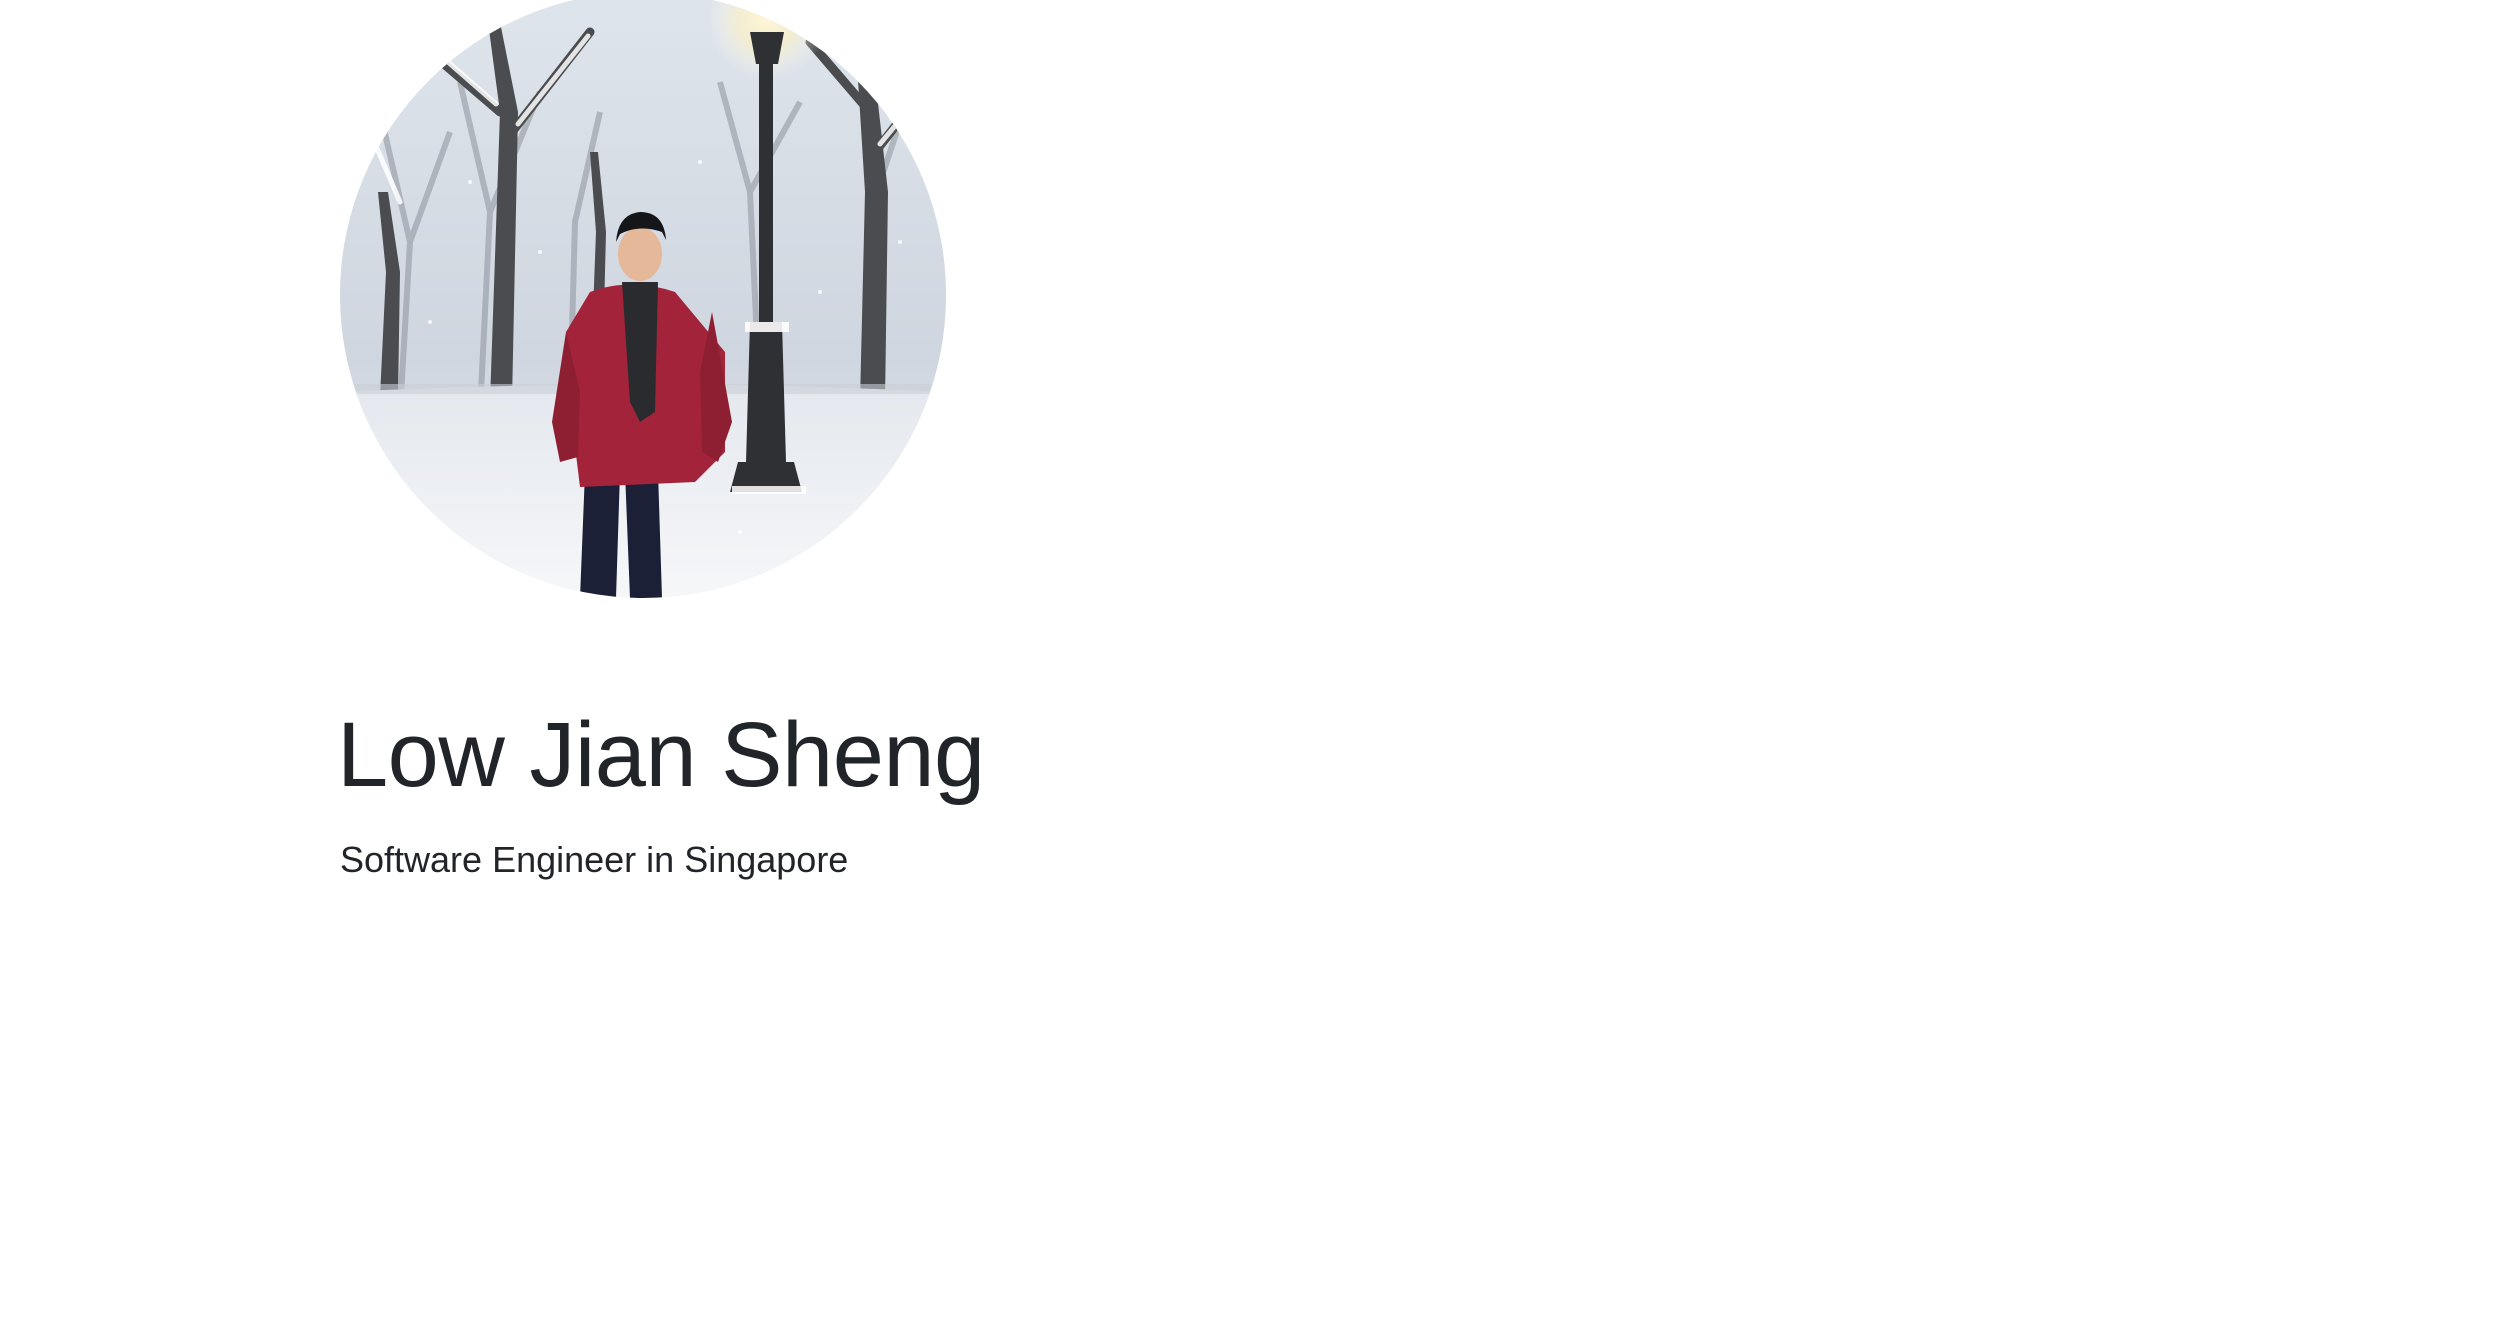 The image size is (2520, 1324). I want to click on profile-name: Low Jian Sheng, so click(661, 755).